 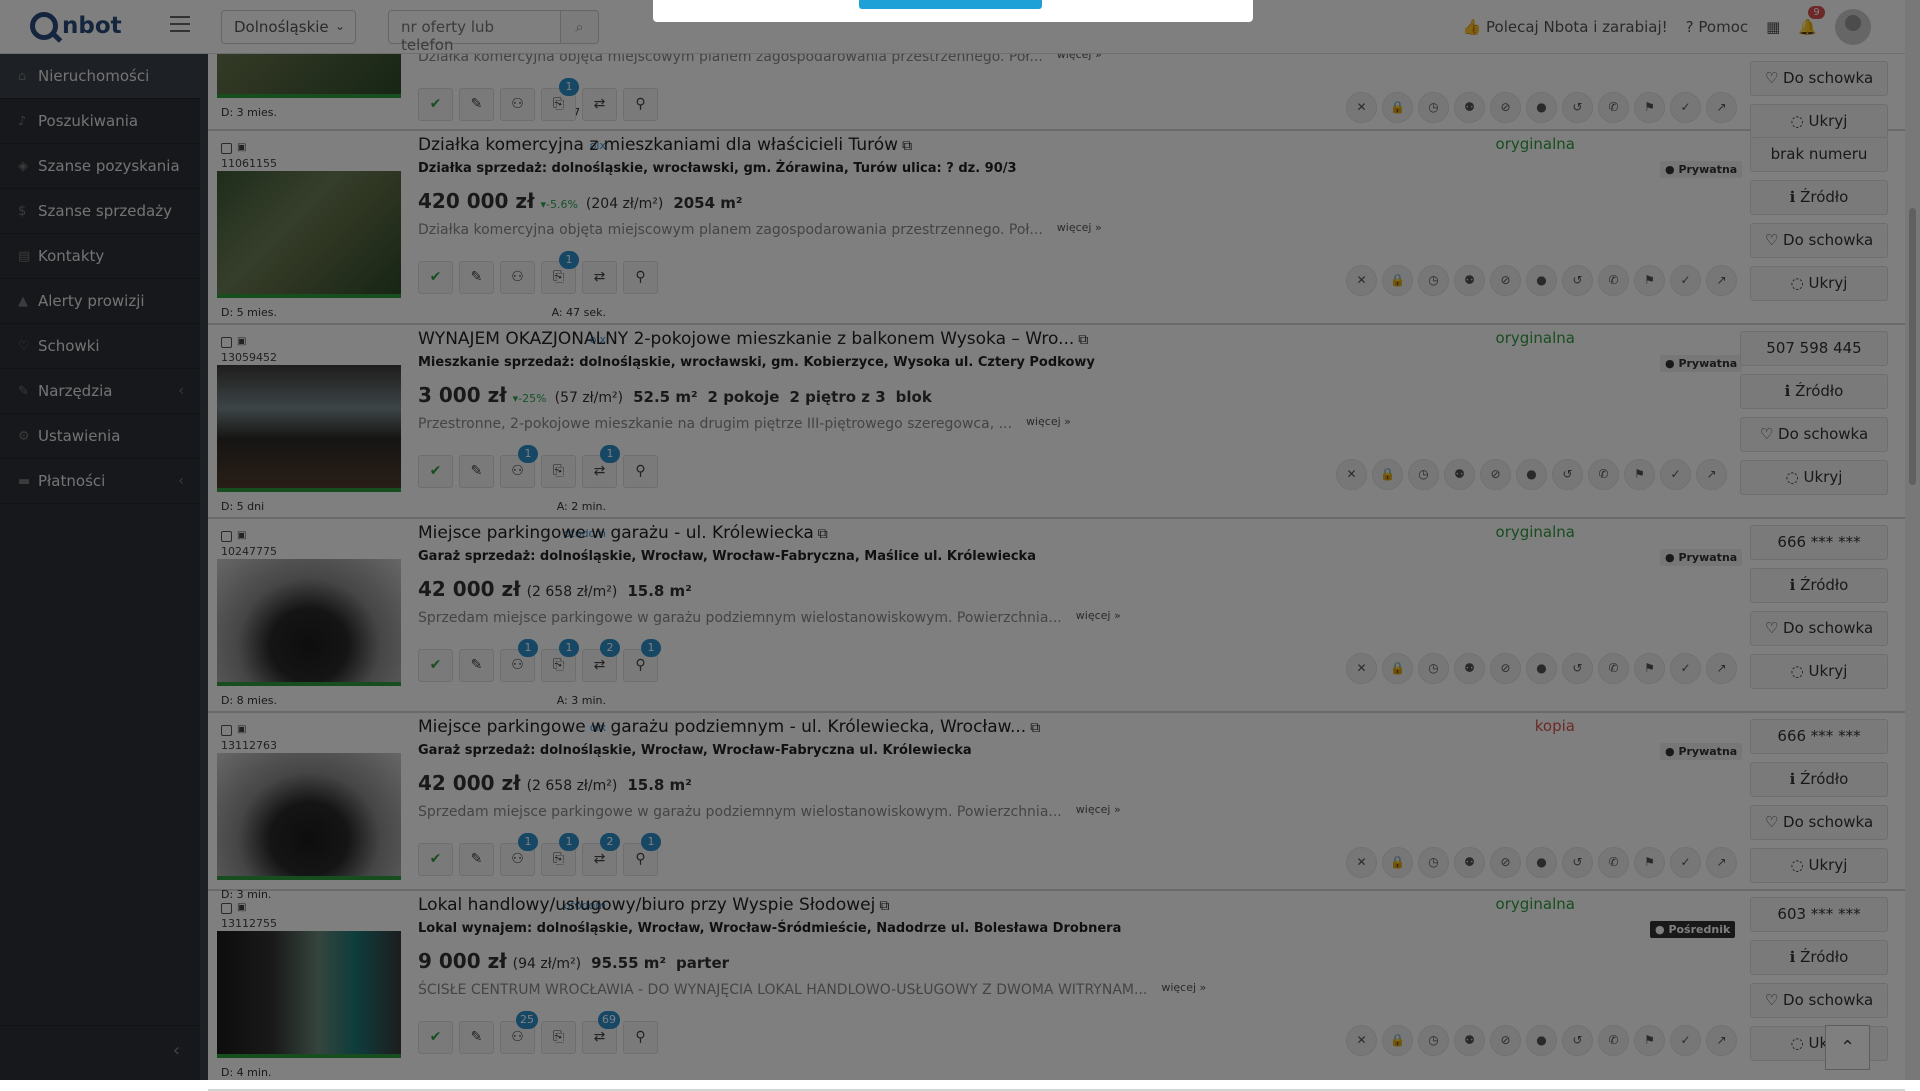 What do you see at coordinates (519, 1032) in the screenshot?
I see `group-icon: ⚇ 25` at bounding box center [519, 1032].